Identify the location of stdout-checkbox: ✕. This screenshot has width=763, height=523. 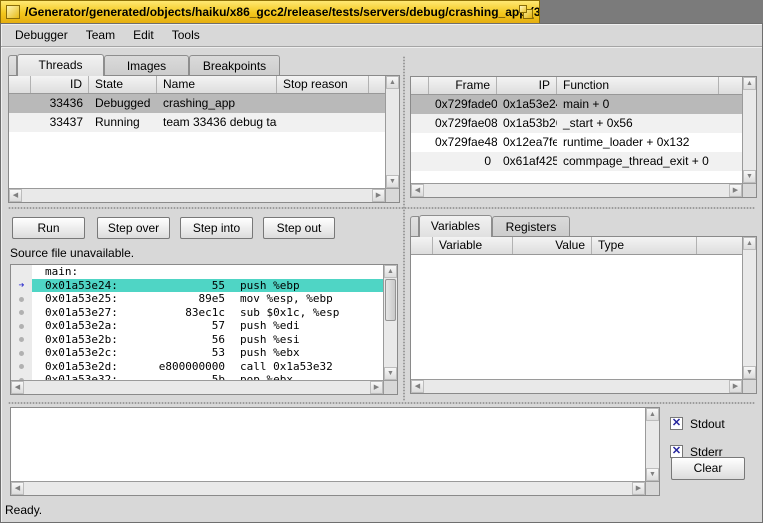
(676, 423).